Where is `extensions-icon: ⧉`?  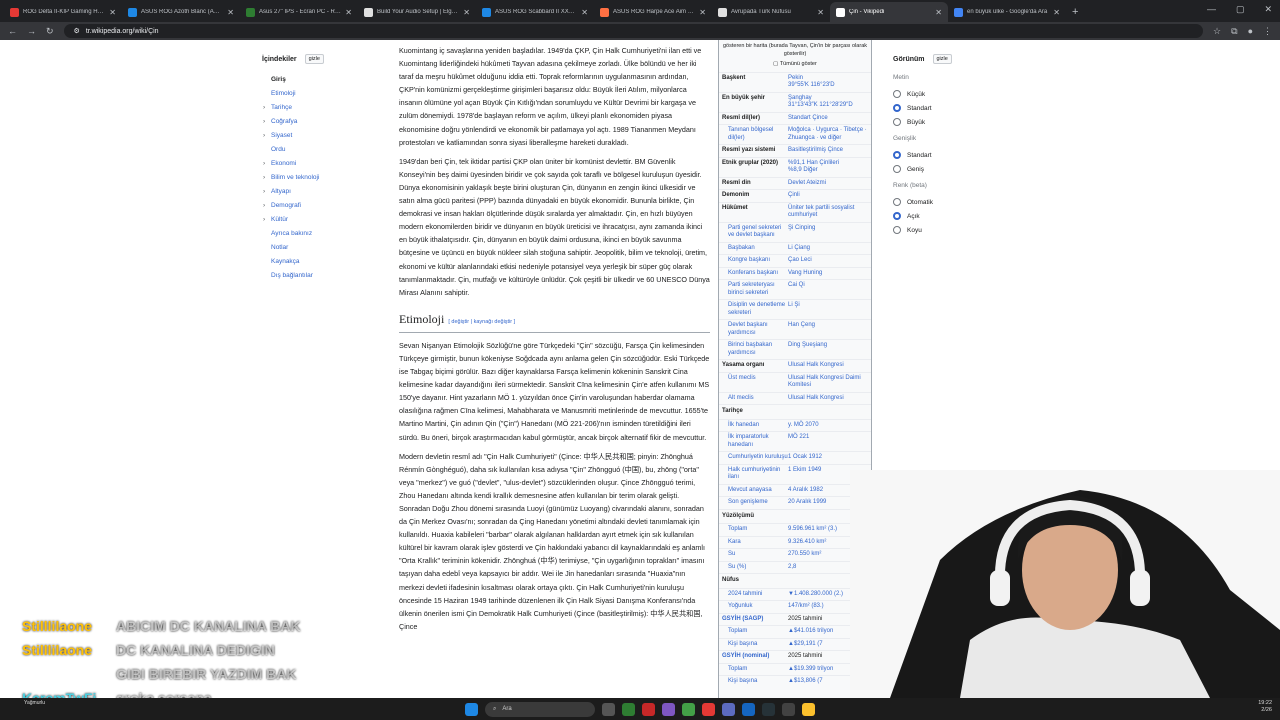
extensions-icon: ⧉ is located at coordinates (1234, 31).